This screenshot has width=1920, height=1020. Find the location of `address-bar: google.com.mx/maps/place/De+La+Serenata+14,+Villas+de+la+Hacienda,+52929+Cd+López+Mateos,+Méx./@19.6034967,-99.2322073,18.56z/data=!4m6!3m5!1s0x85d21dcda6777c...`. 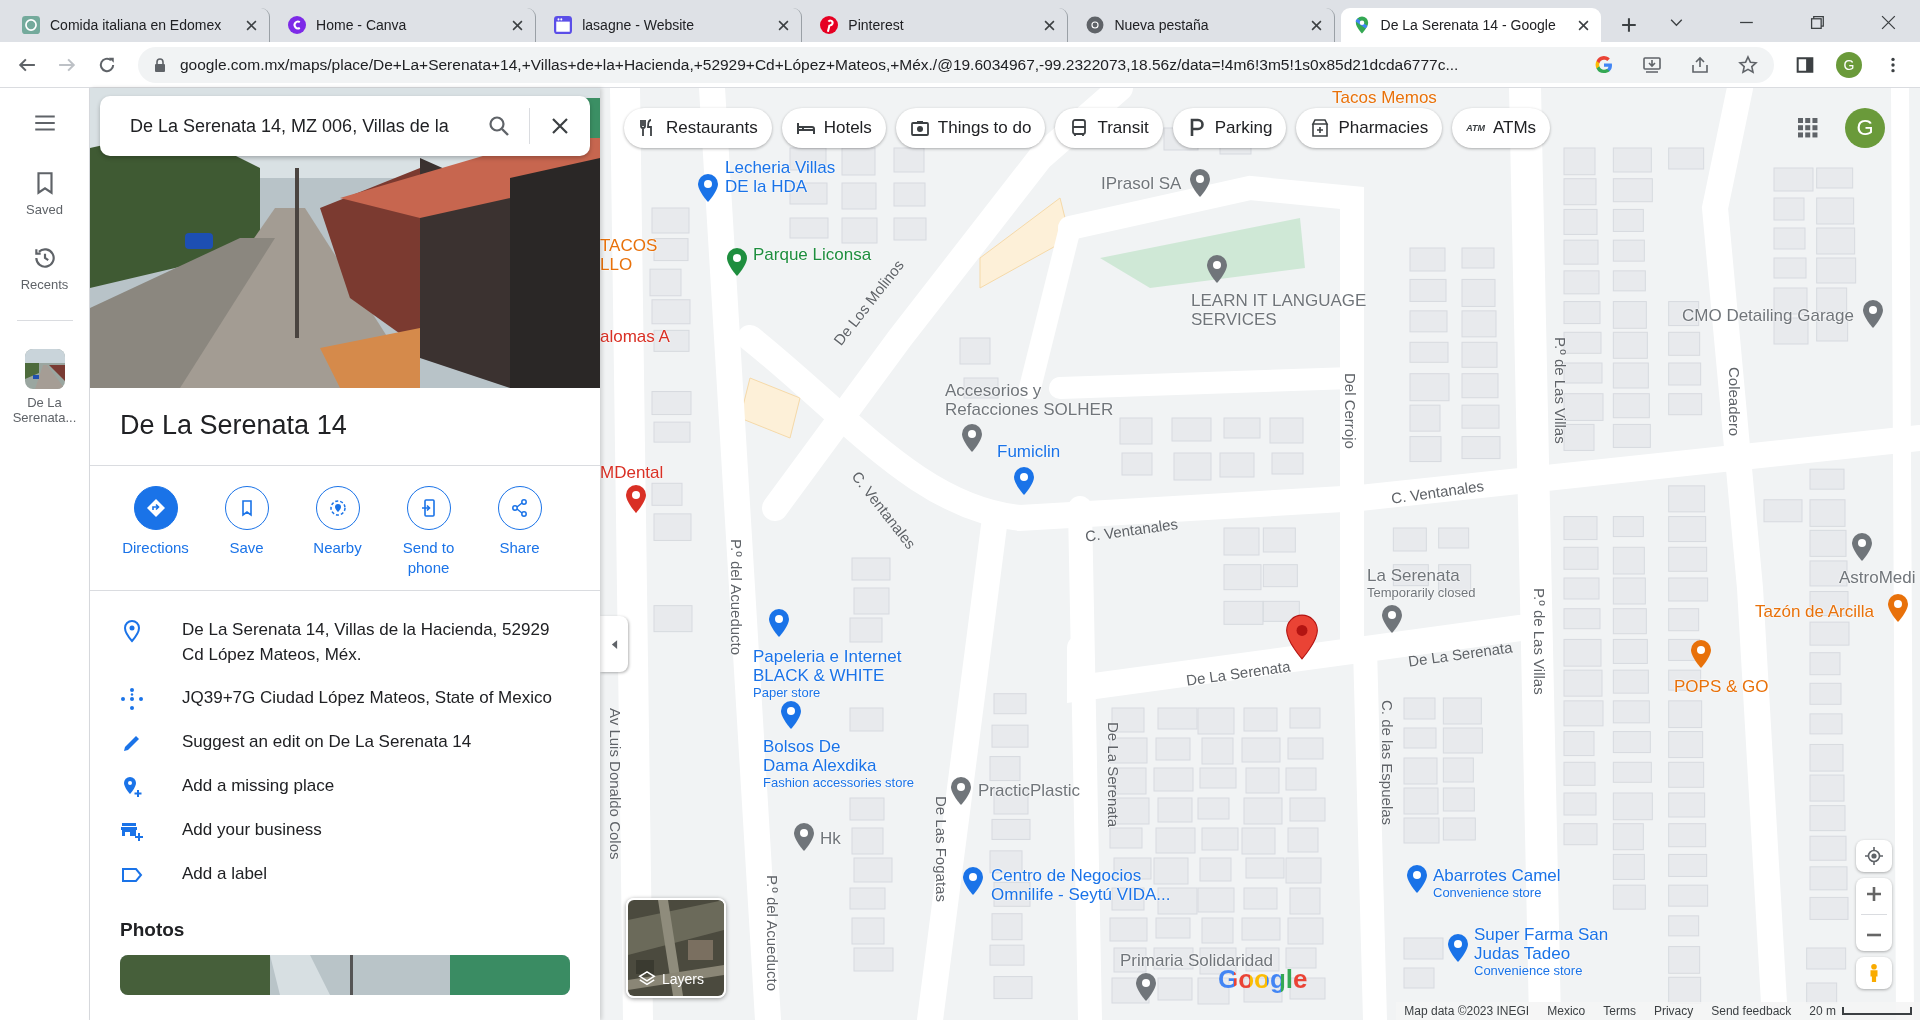

address-bar: google.com.mx/maps/place/De+La+Serenata+14,+Villas+de+la+Hacienda,+52929+Cd+López+Mateos,+Méx./@19.6034967,-99.2322073,18.56z/data=!4m6!3m5!1s0x85d21dcda6777c... is located at coordinates (956, 64).